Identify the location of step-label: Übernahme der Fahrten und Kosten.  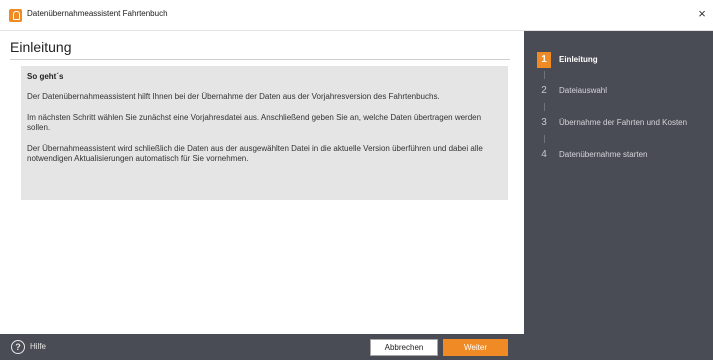
(623, 122).